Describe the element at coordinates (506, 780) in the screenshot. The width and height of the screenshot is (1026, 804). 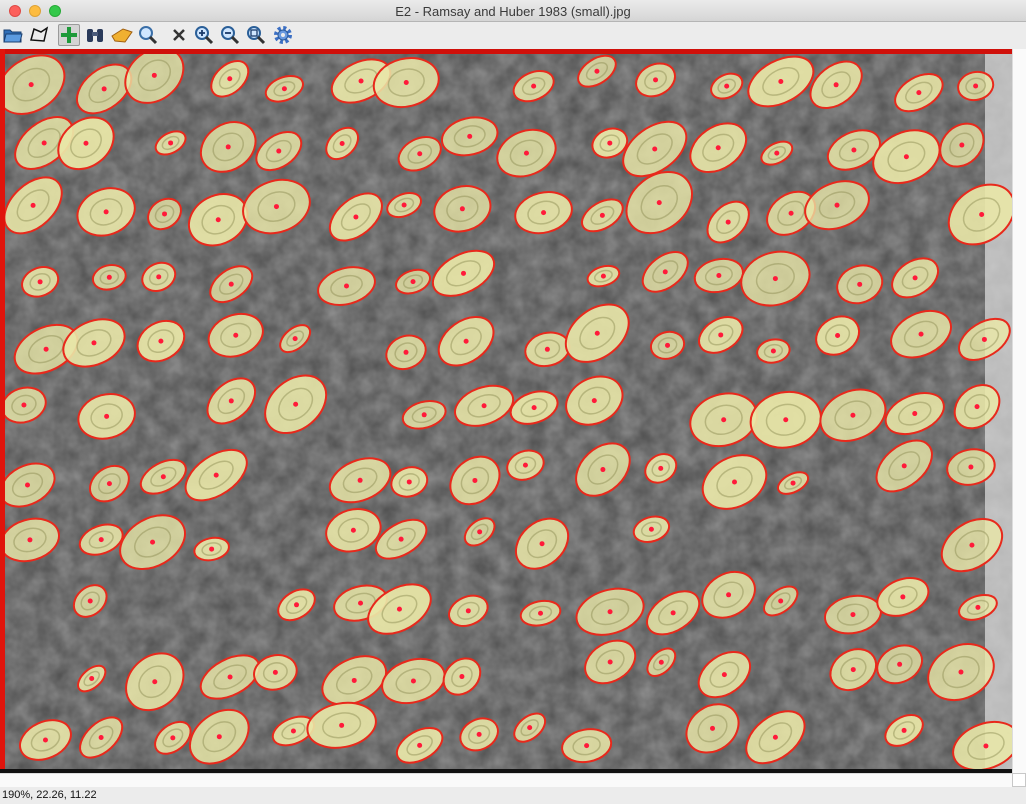
I see `horizontal-scrollbar` at that location.